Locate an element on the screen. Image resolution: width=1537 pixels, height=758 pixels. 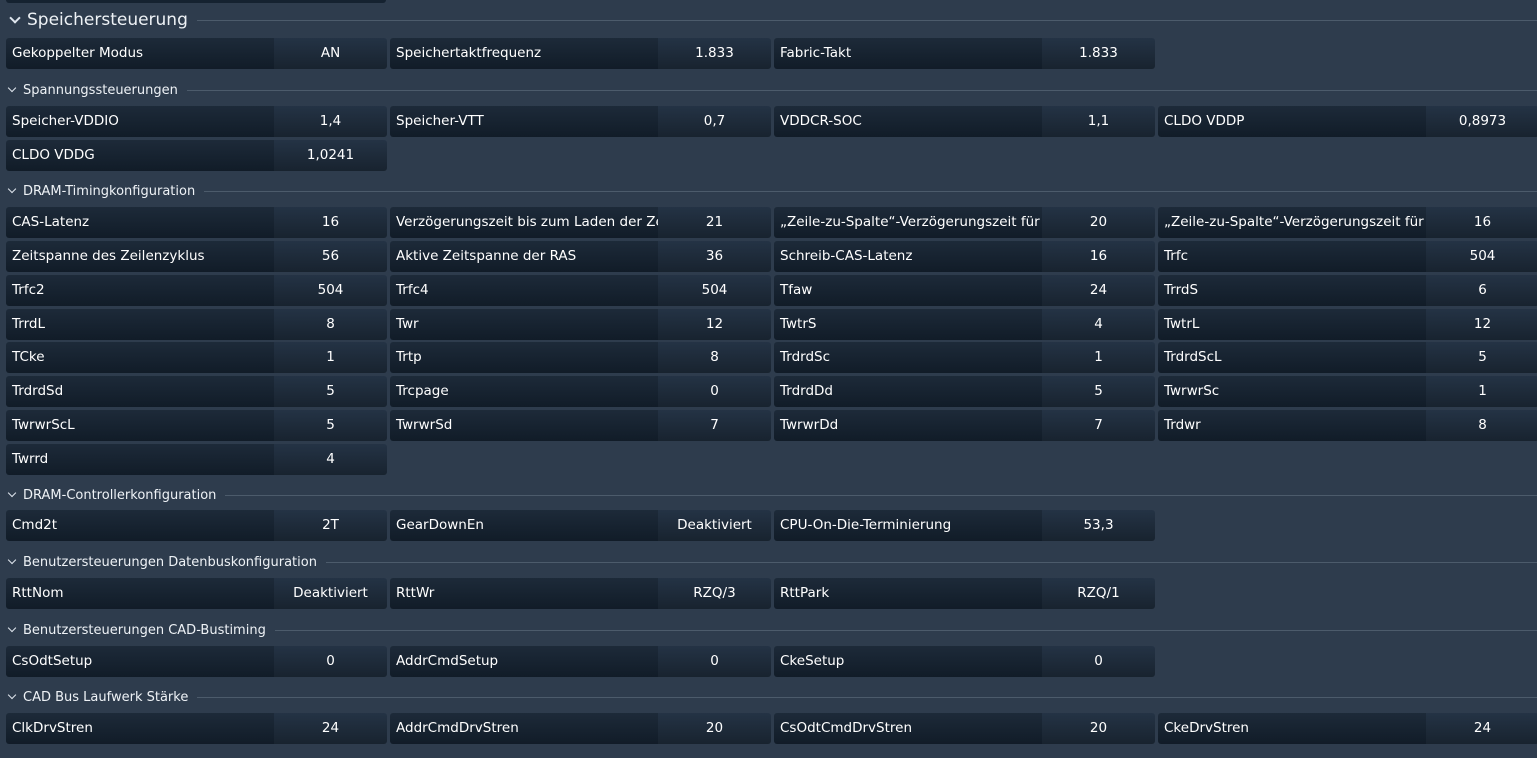
section-title: DRAM-Timingkonfiguration is located at coordinates (109, 191).